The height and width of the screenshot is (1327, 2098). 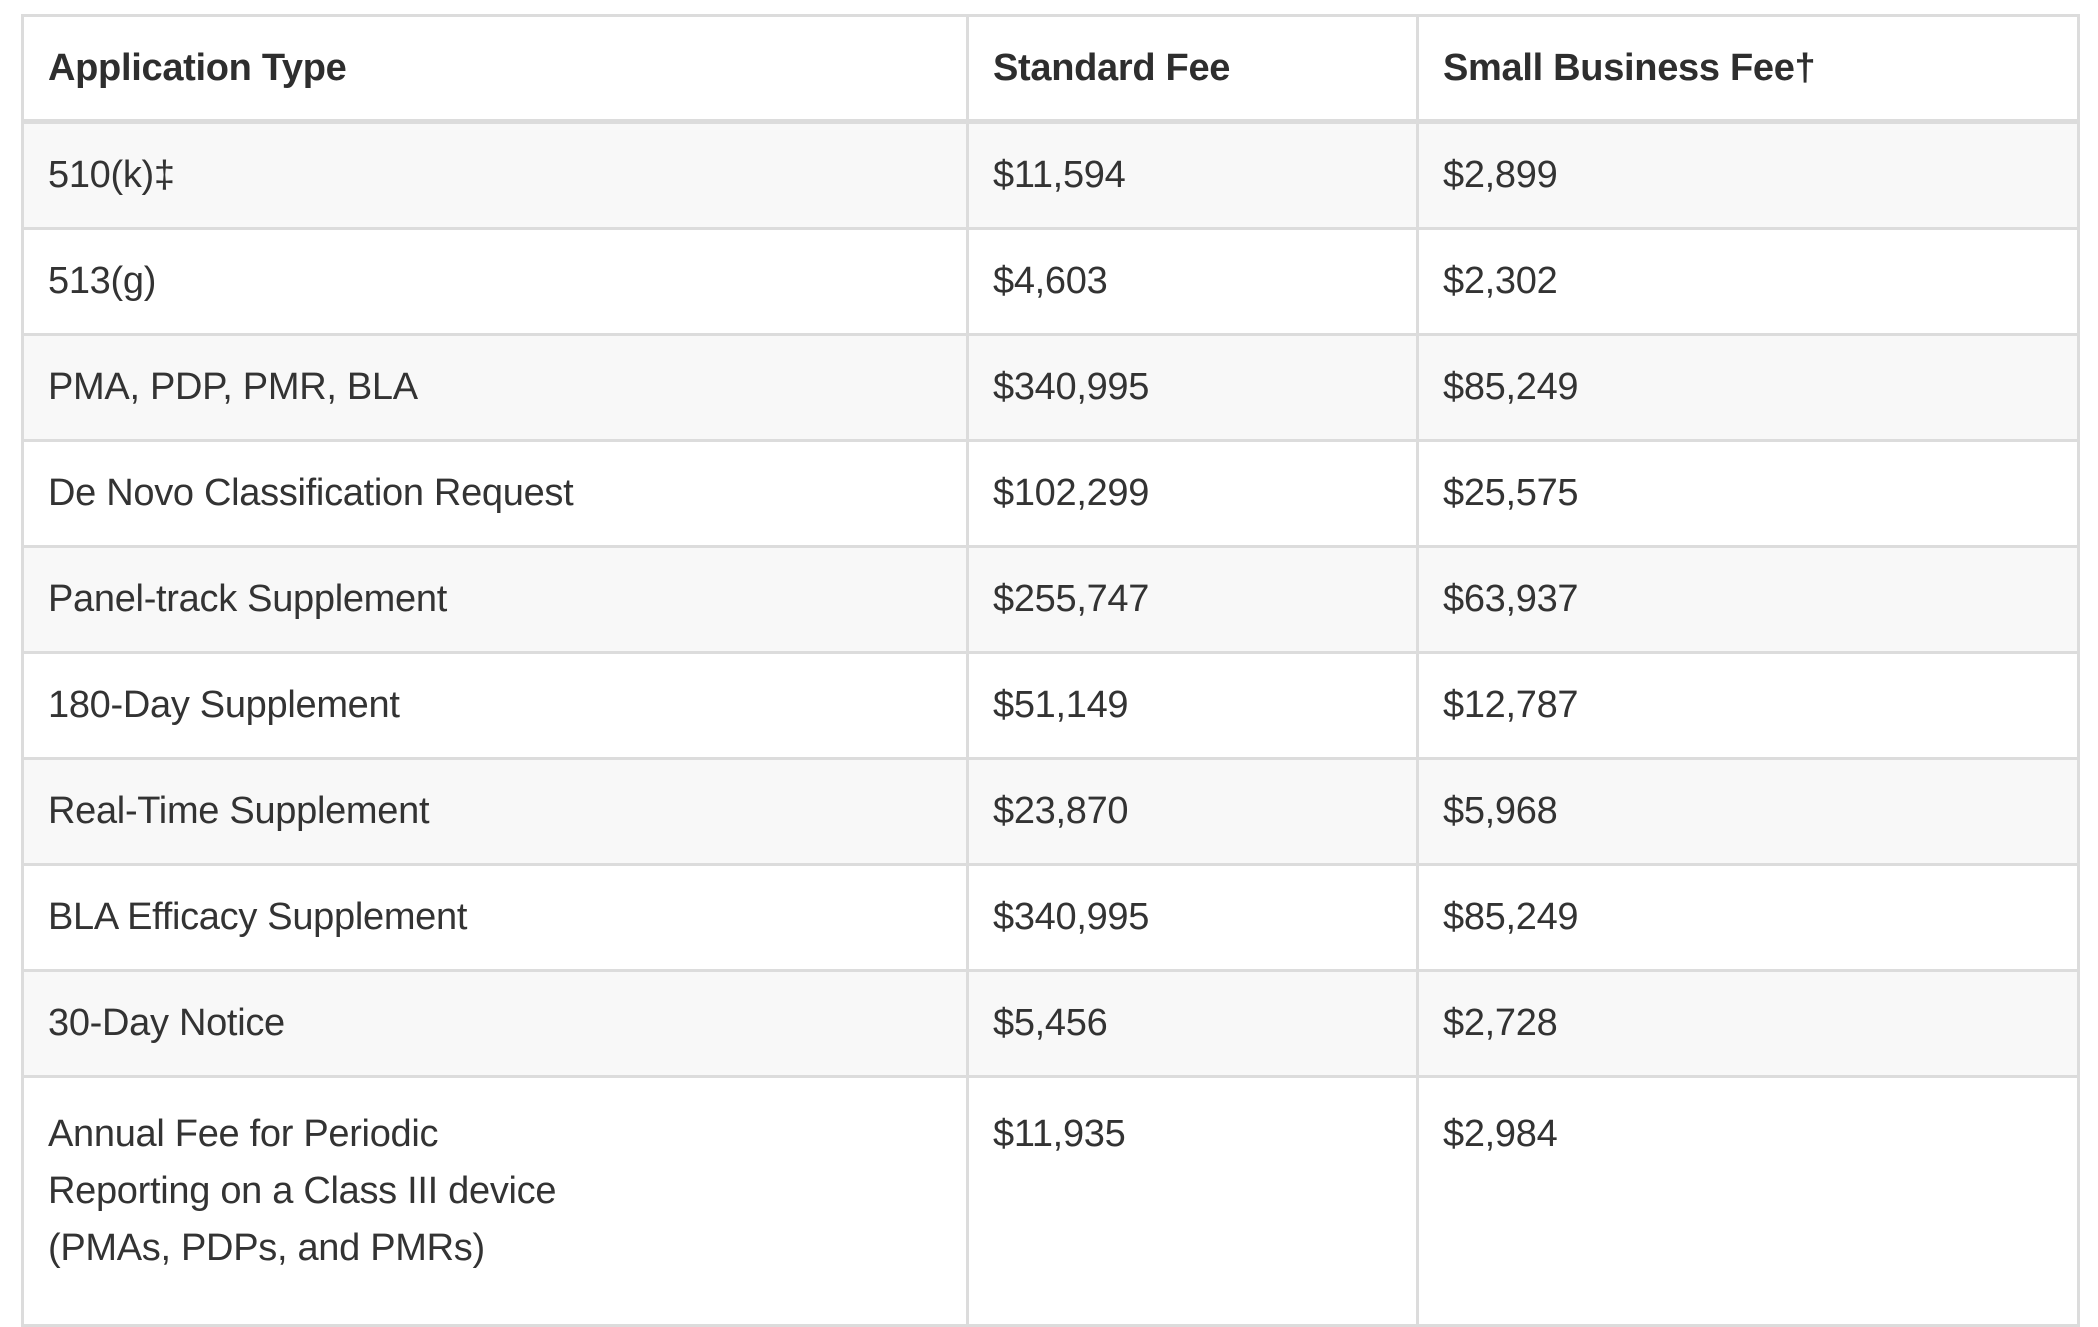 What do you see at coordinates (1192, 705) in the screenshot?
I see `standard-fee-cell: $51,149` at bounding box center [1192, 705].